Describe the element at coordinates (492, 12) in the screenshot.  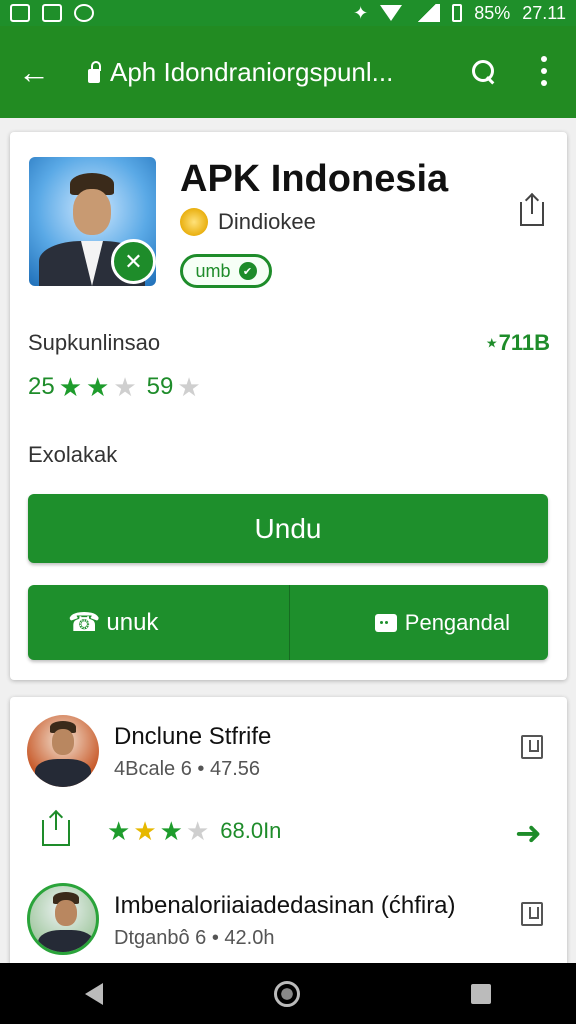
I see `battery-percent: 85%` at that location.